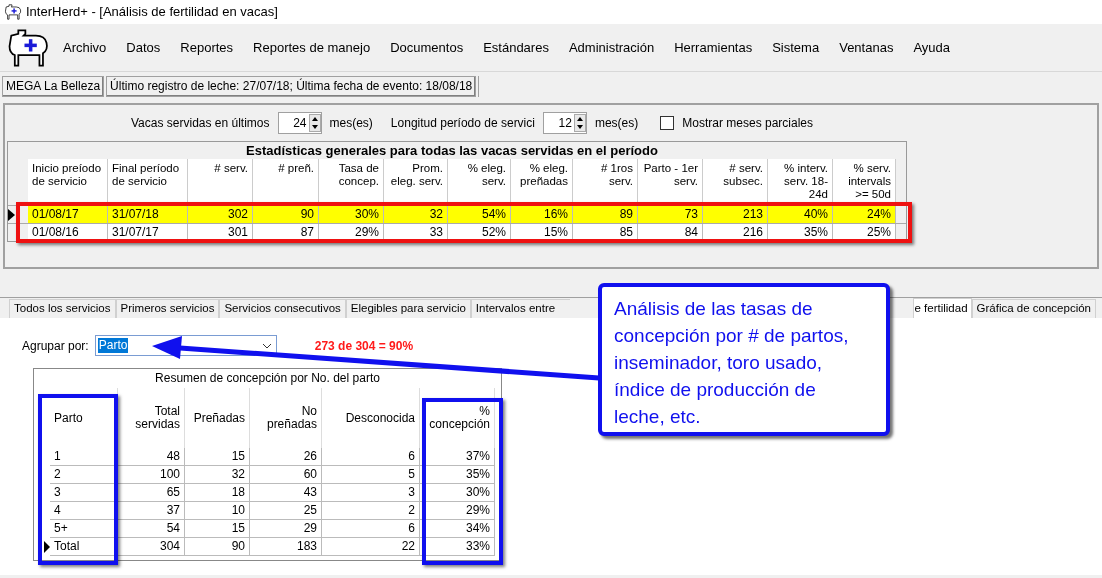  I want to click on column-header: Tasa de concep., so click(351, 182).